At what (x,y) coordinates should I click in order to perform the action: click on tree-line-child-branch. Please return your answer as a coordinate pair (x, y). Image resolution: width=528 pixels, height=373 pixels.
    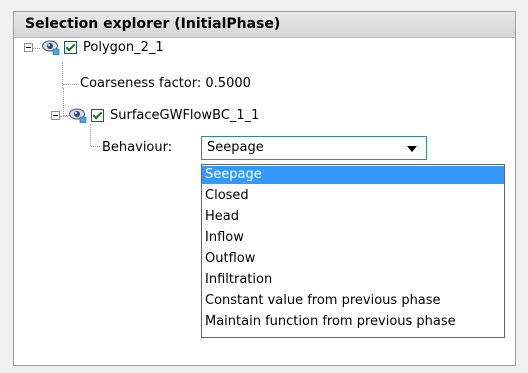
    Looking at the image, I should click on (63, 102).